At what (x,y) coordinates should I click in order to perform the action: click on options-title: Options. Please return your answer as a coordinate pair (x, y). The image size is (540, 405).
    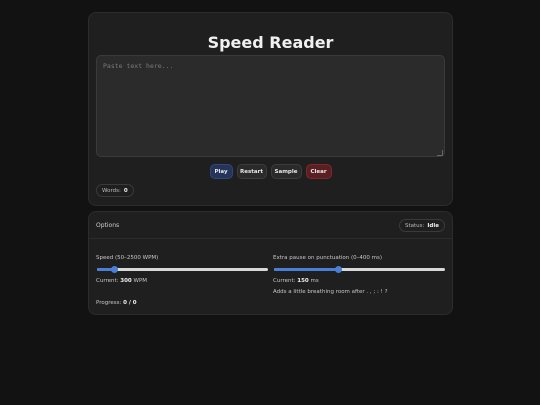
    Looking at the image, I should click on (108, 225).